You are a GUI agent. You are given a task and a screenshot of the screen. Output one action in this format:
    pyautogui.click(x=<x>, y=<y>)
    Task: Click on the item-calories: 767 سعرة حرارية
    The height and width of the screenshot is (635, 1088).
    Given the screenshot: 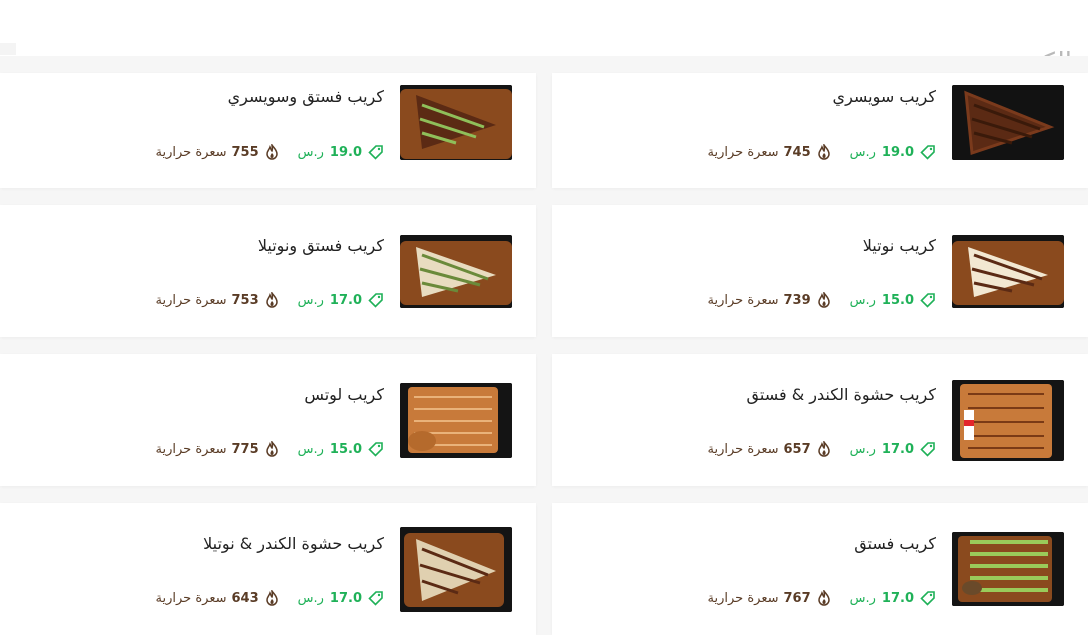 What is the action you would take?
    pyautogui.click(x=770, y=598)
    